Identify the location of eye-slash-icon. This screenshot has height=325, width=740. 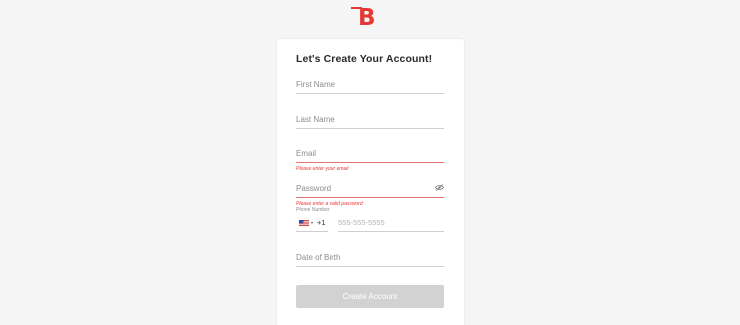
(439, 187).